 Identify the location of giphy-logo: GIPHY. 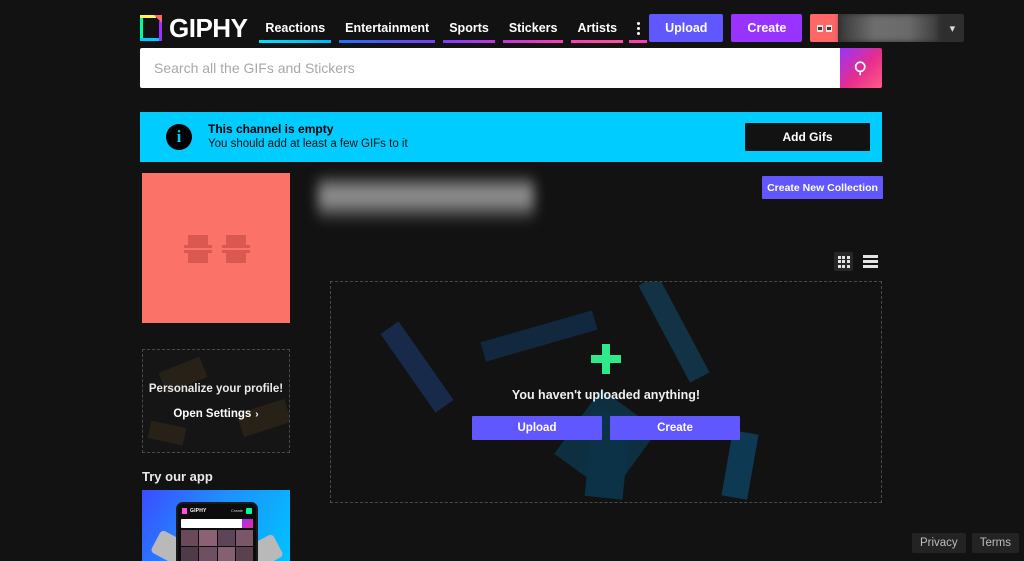
(194, 28).